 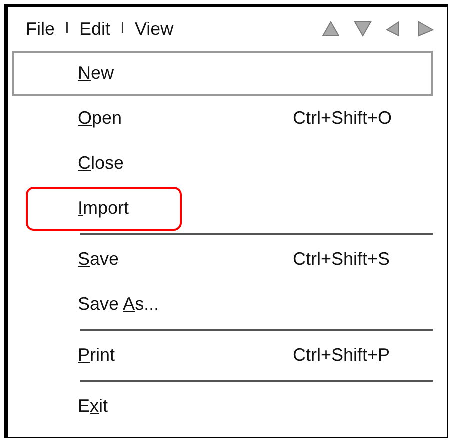 What do you see at coordinates (222, 406) in the screenshot?
I see `menu-item: Exit` at bounding box center [222, 406].